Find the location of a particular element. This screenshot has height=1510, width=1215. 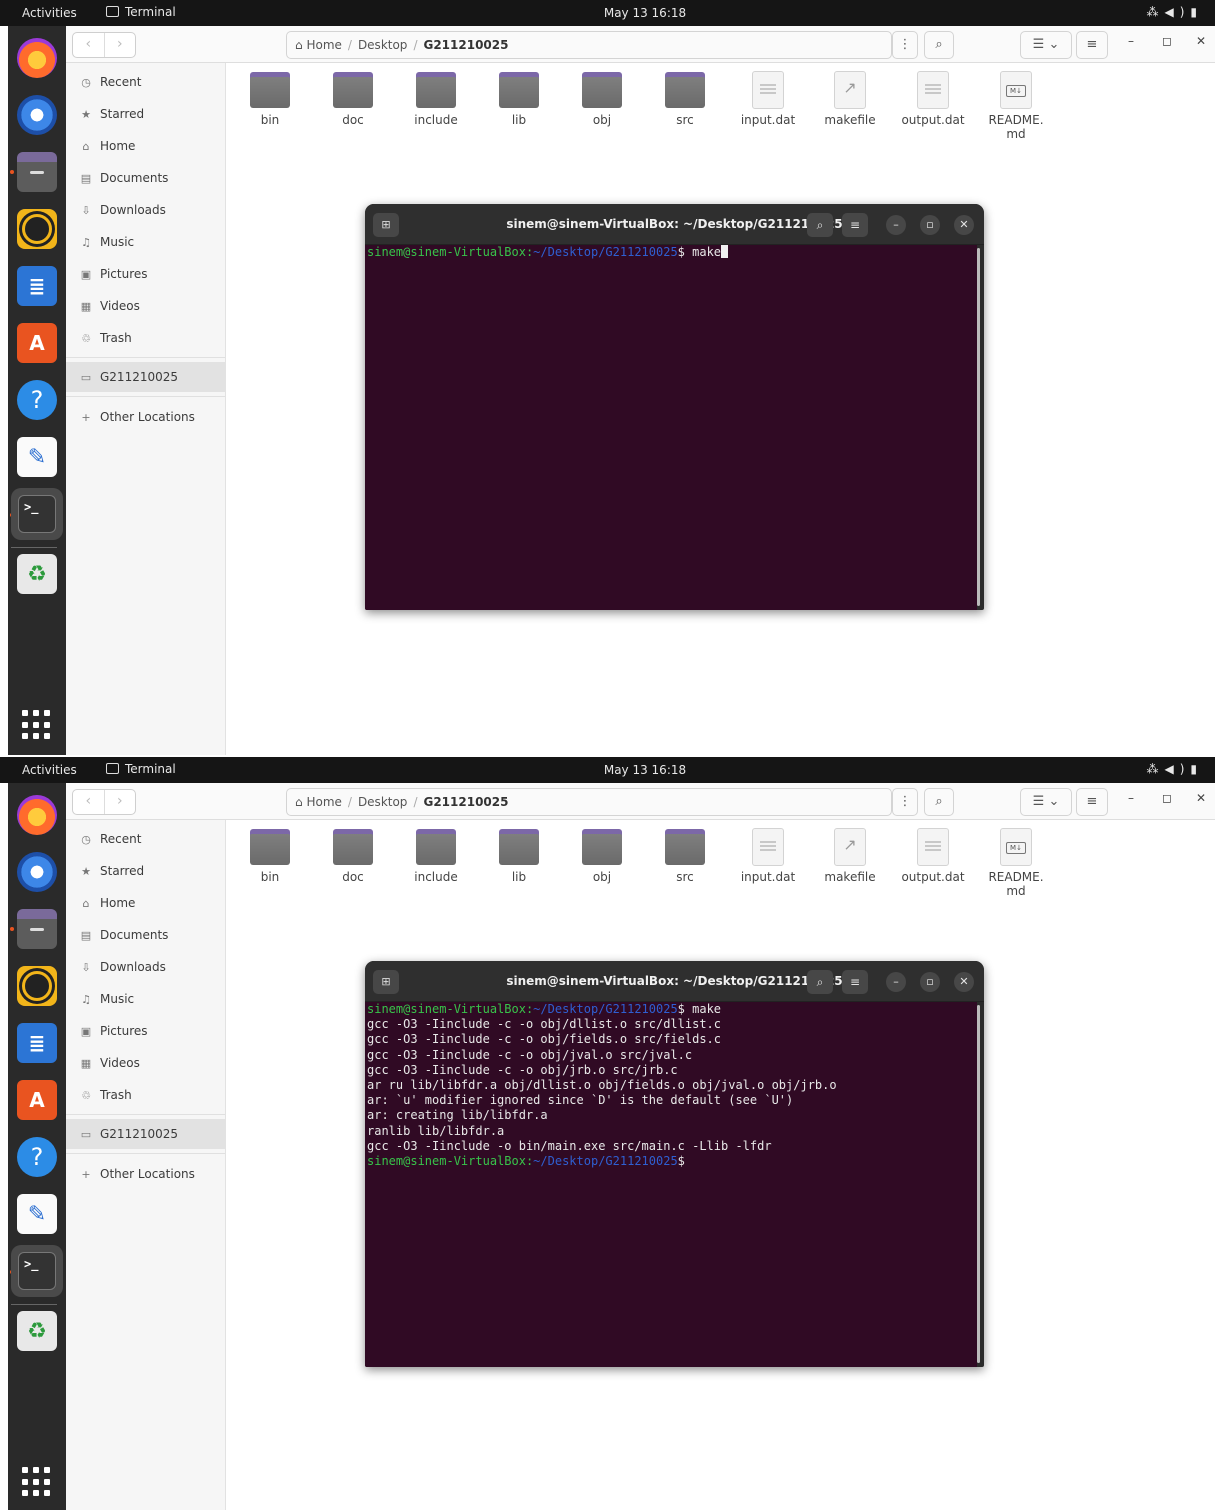

file-item-output-dat: output.dat is located at coordinates (933, 99).